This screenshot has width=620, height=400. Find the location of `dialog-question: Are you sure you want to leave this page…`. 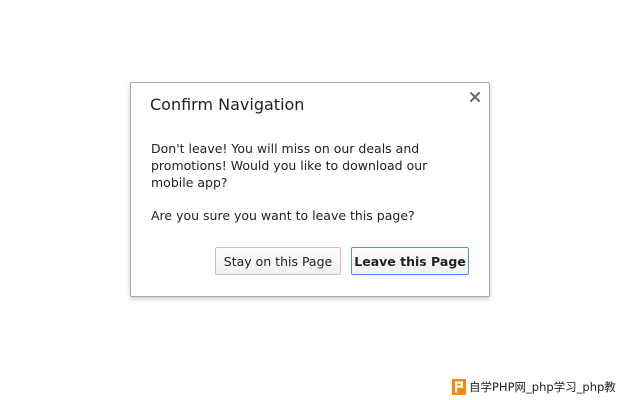

dialog-question: Are you sure you want to leave this page… is located at coordinates (283, 215).